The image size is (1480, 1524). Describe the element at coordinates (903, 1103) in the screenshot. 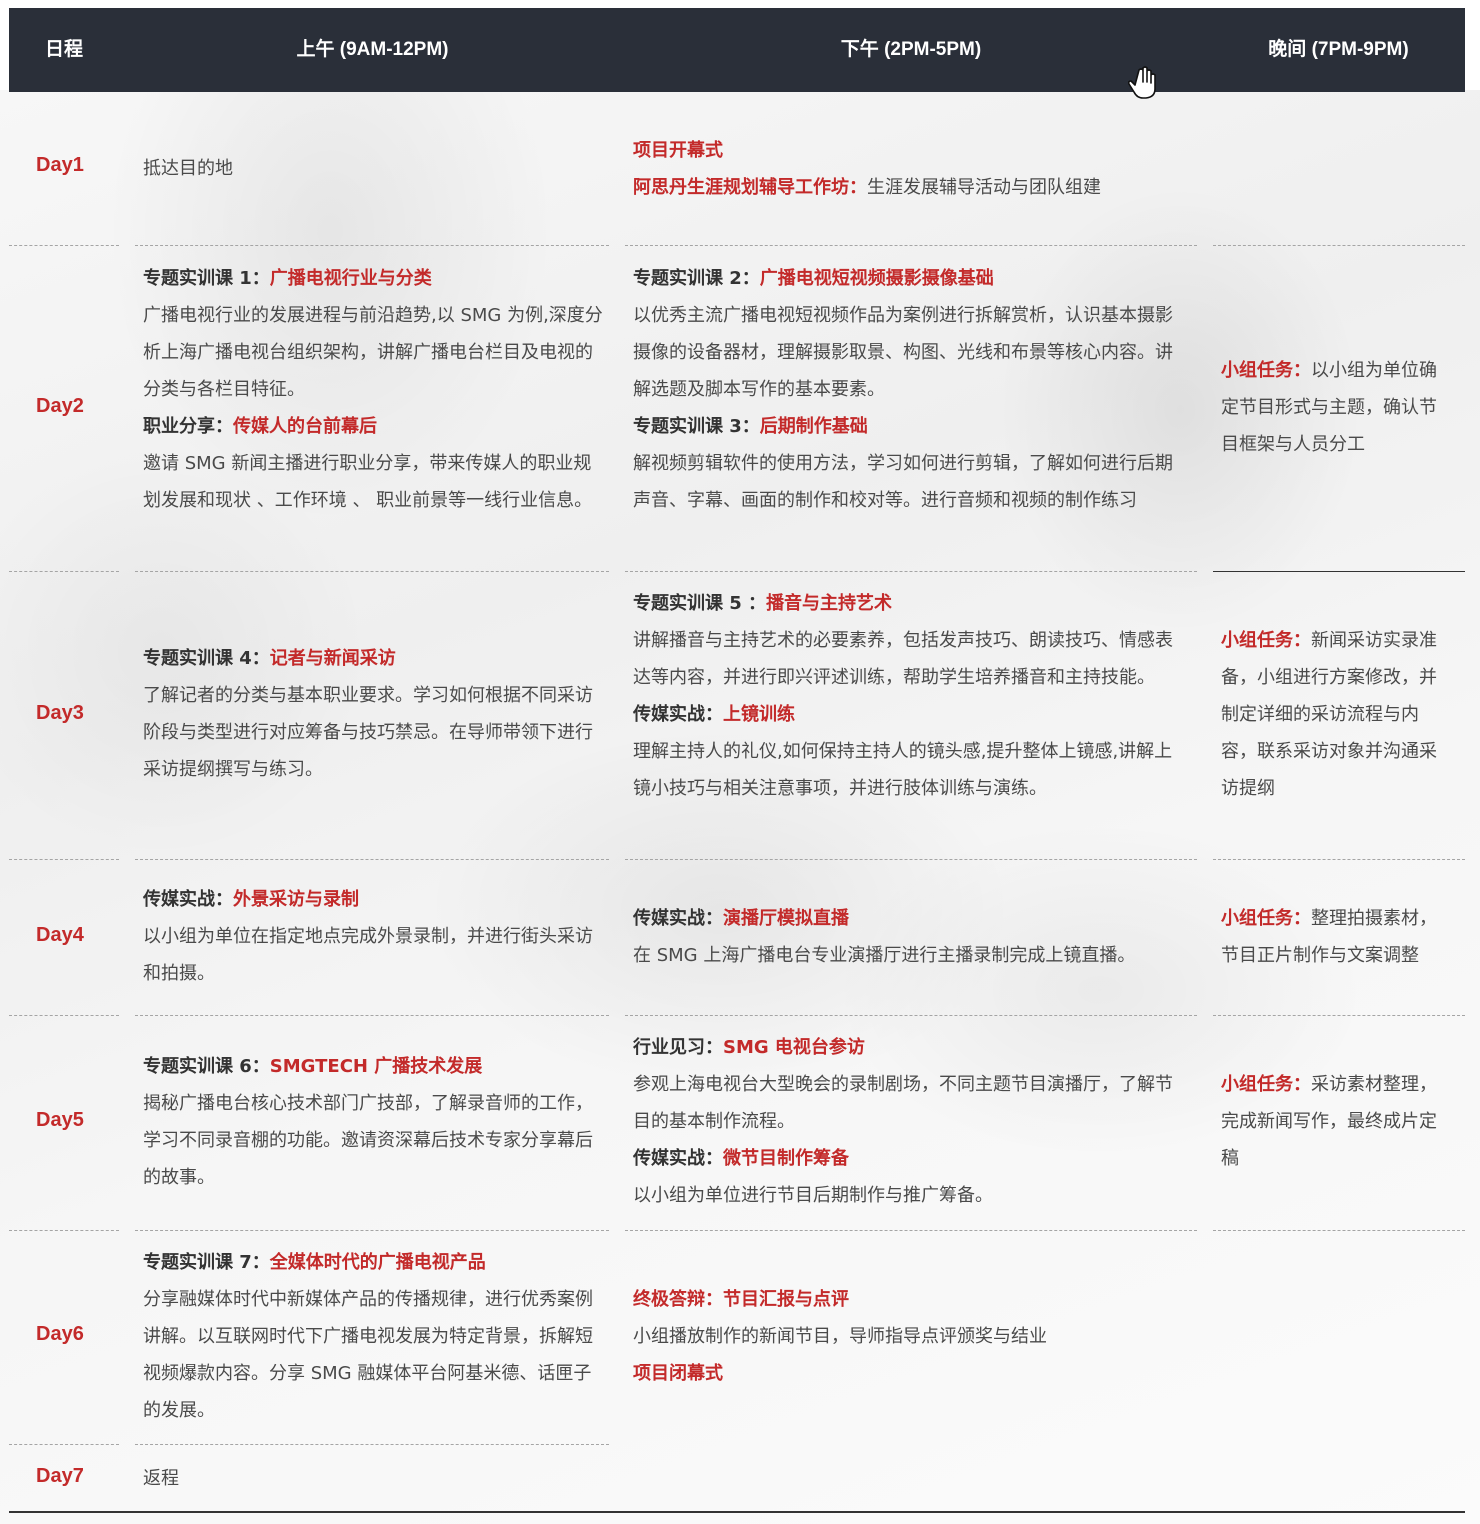

I see `day5-visit-text: 参观上海电视台大型晚会的录制剧场，不同主题节目演播厅，了解节目的基本制作流程。` at that location.